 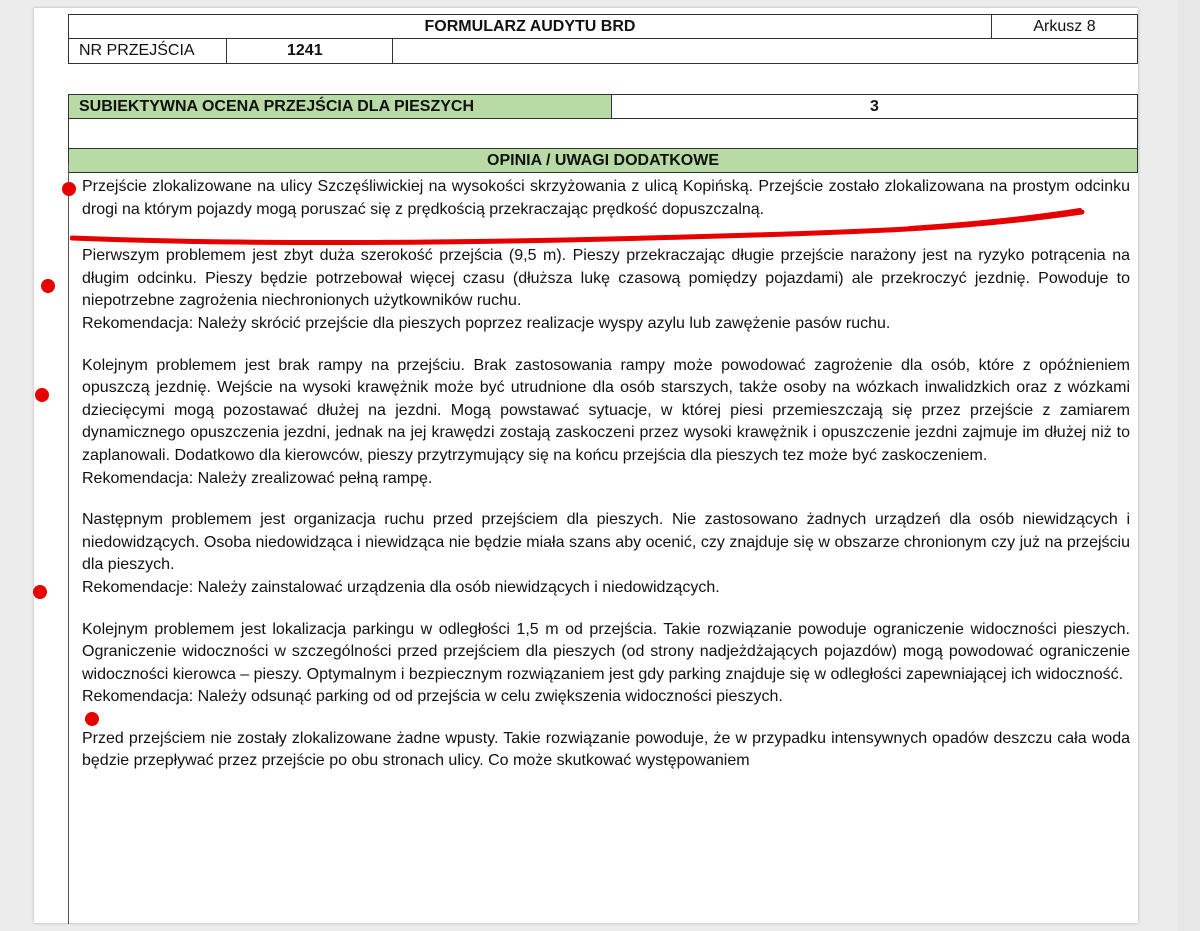 I want to click on crossing-number: 1241, so click(x=310, y=51).